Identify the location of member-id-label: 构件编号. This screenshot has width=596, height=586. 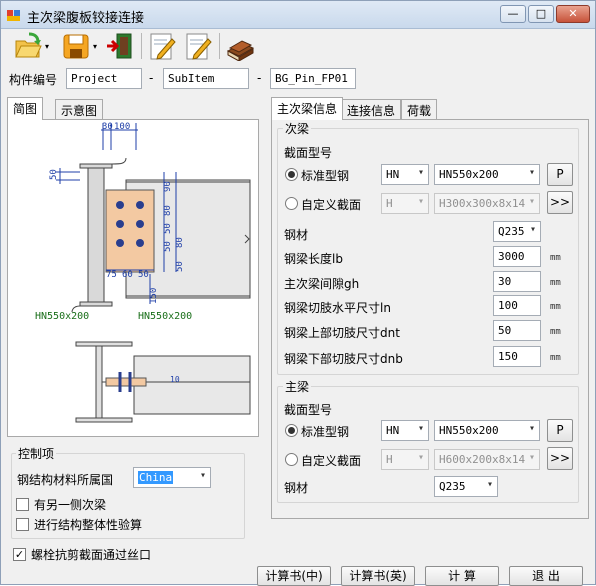
(33, 80).